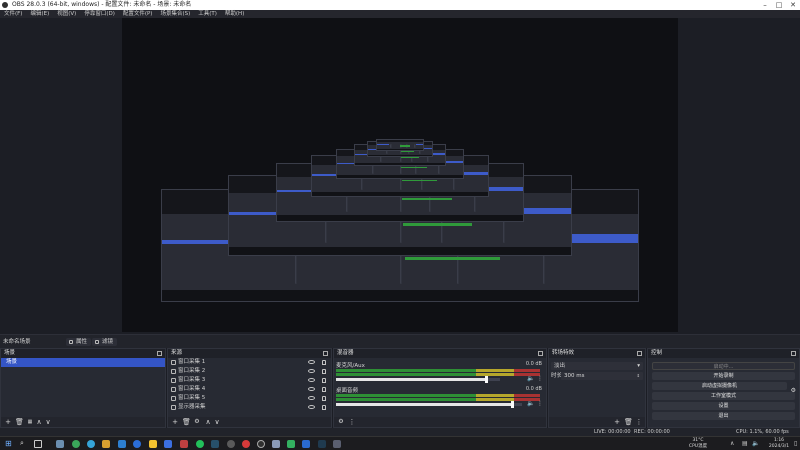 The height and width of the screenshot is (450, 800). I want to click on mixer-menu-button: ⋮, so click(352, 422).